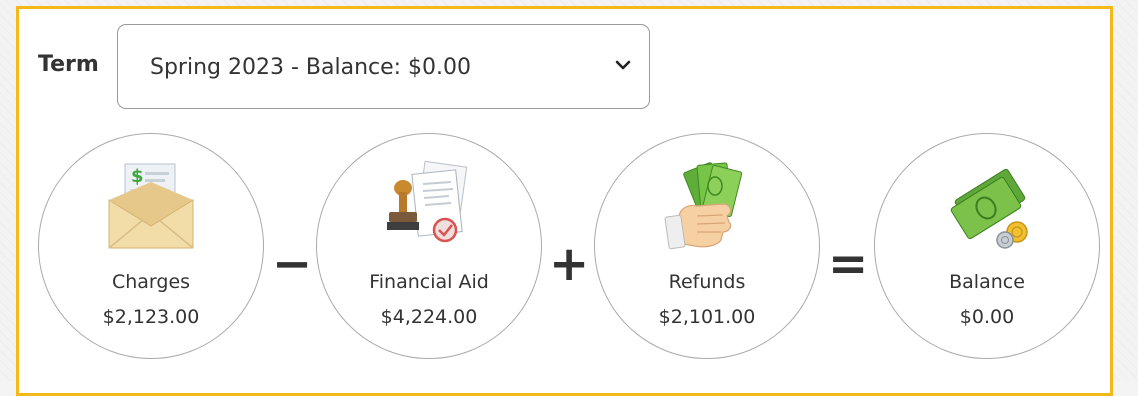 The image size is (1138, 396). Describe the element at coordinates (427, 201) in the screenshot. I see `stamp-document-icon` at that location.